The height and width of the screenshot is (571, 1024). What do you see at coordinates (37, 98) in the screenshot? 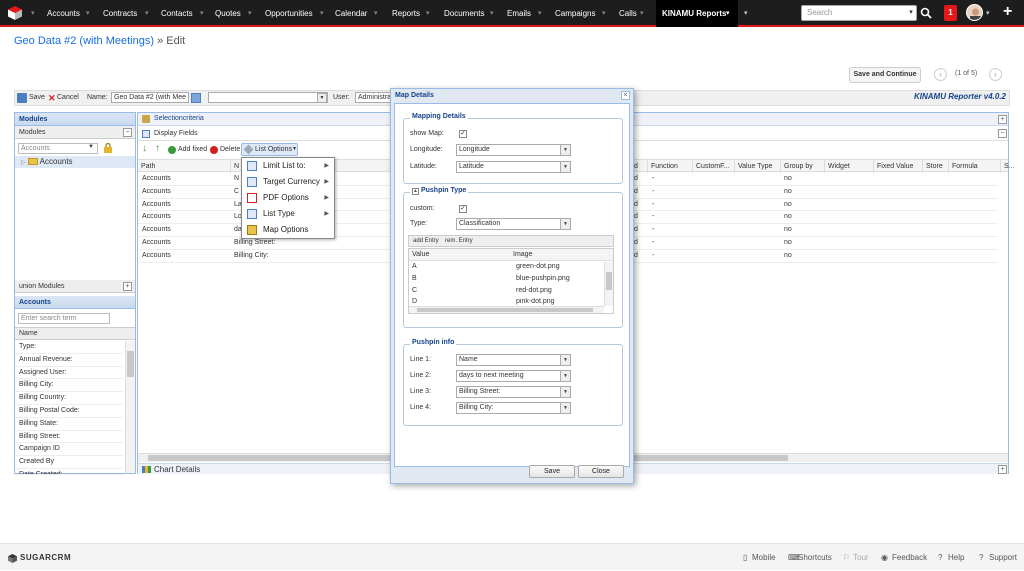
I see `save-button: Save` at bounding box center [37, 98].